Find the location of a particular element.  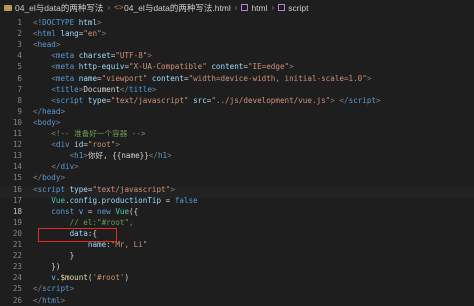

breadcrumb-folder: 04_el与data的两种写法 is located at coordinates (53, 8).